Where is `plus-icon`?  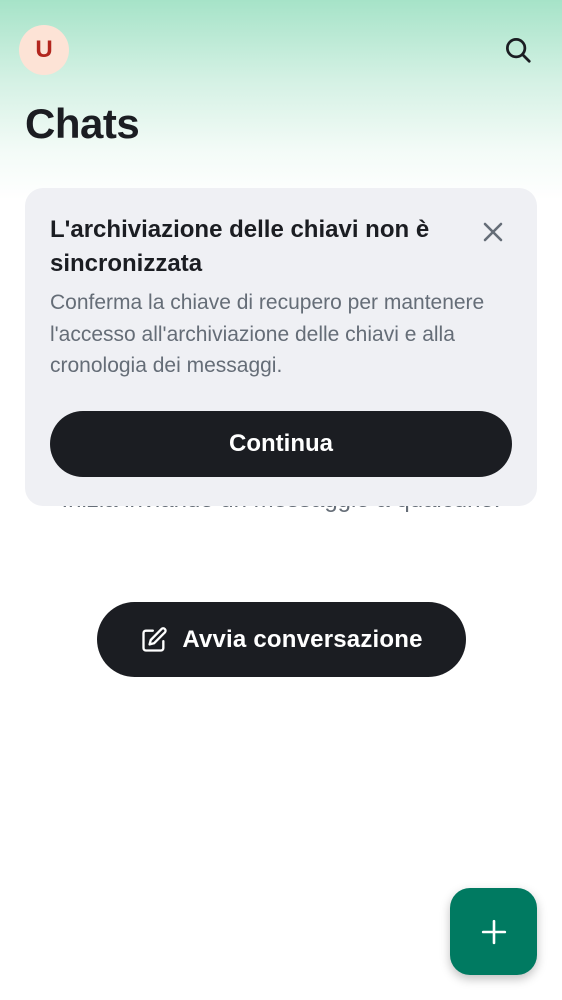
plus-icon is located at coordinates (493, 931).